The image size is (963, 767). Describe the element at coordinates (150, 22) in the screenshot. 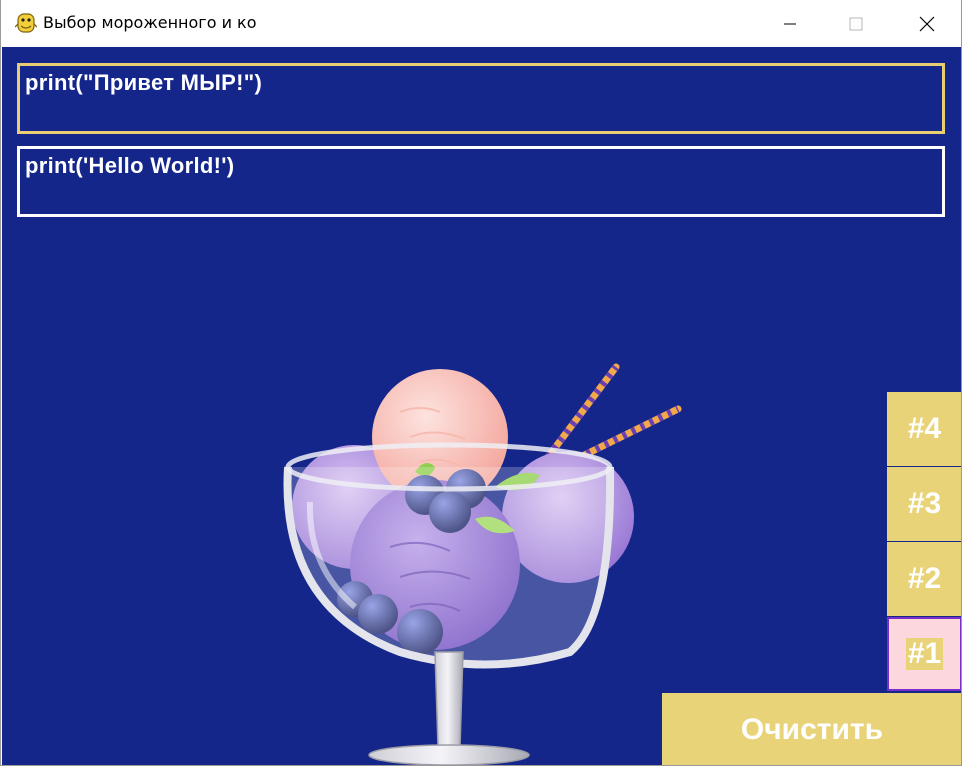

I see `window-title: Выбор мороженного и ко` at that location.